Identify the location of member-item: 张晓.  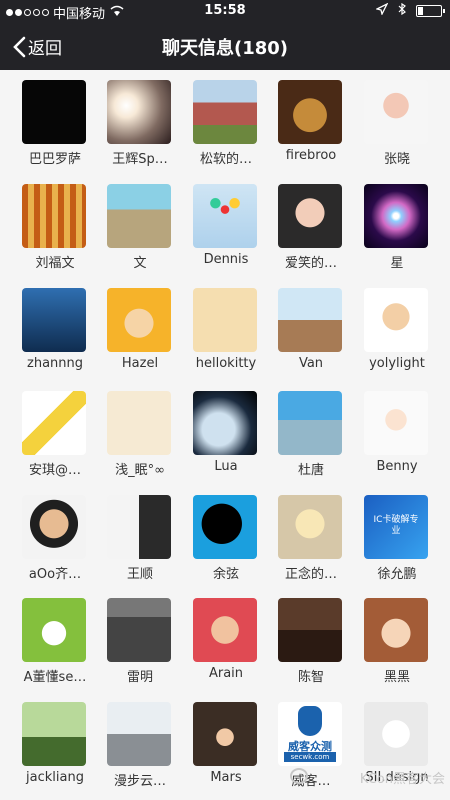
(397, 120).